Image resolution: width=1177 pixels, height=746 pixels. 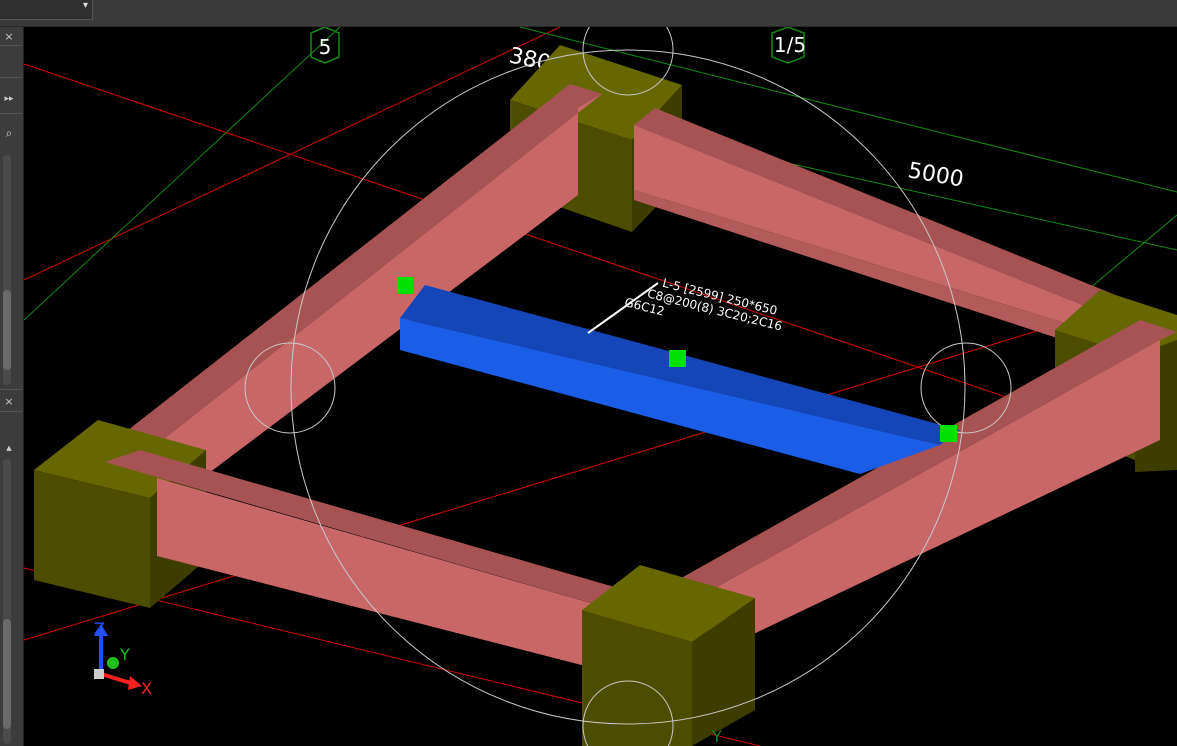 I want to click on column-front, so click(x=668, y=655).